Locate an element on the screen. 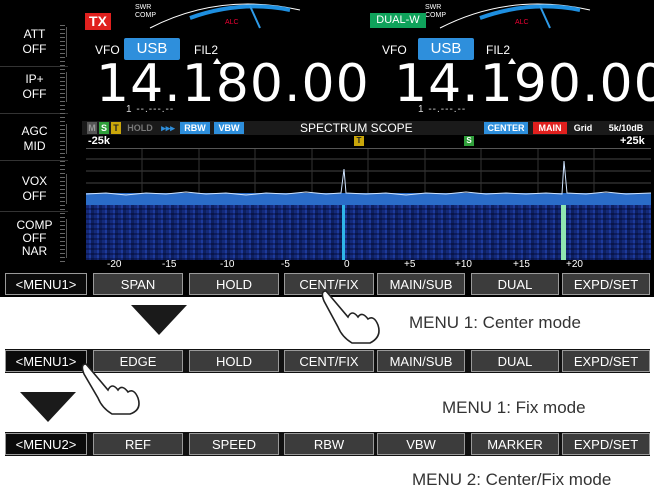  main-frequency: 14.180.00 is located at coordinates (233, 84).